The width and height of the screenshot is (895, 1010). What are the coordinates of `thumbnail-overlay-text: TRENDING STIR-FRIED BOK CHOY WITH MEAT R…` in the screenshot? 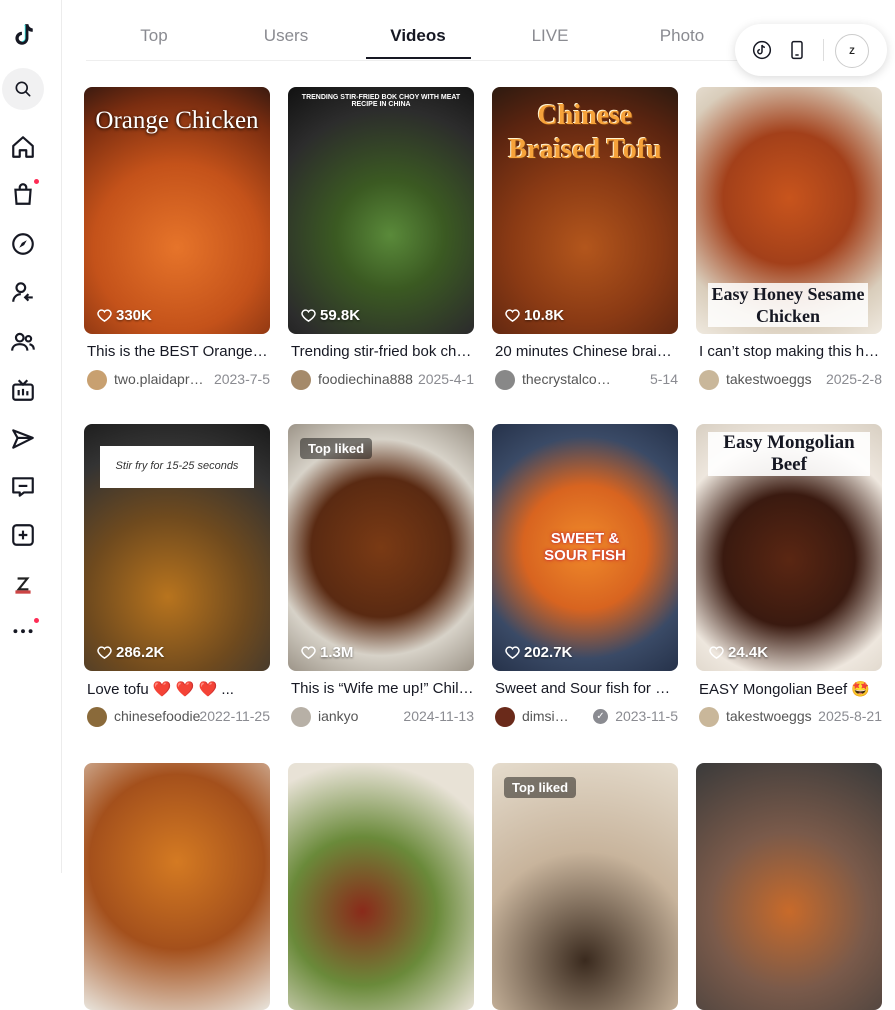 It's located at (381, 101).